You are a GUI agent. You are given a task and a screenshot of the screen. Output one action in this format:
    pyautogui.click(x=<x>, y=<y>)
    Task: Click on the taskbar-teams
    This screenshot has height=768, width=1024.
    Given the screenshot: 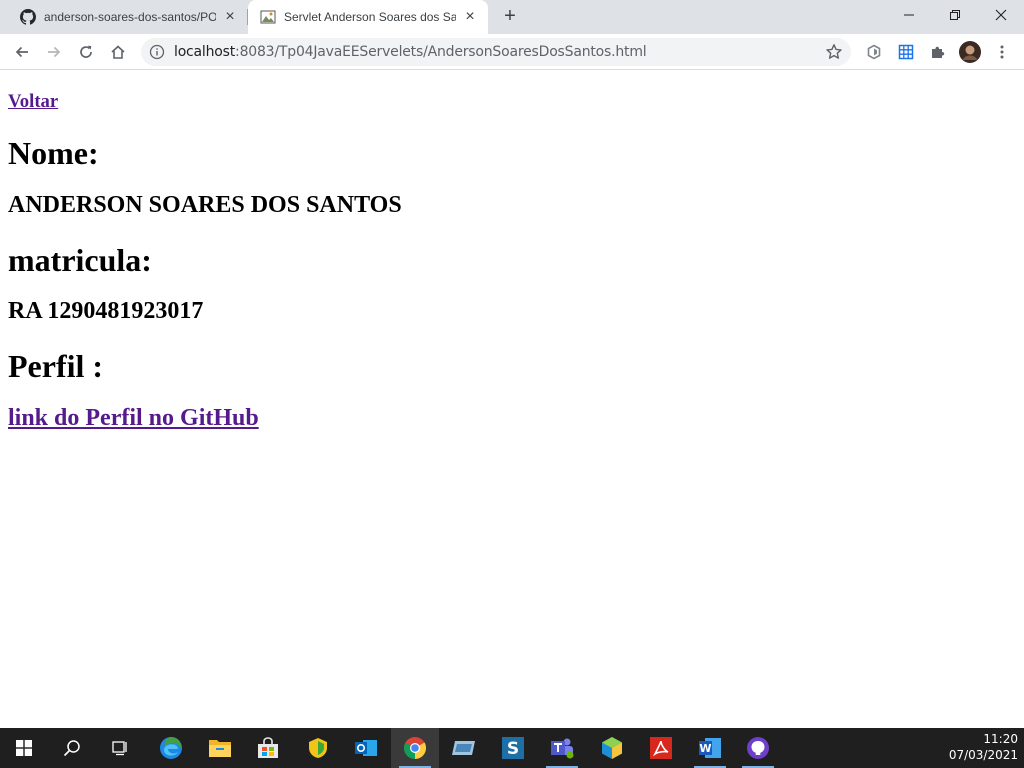 What is the action you would take?
    pyautogui.click(x=562, y=748)
    